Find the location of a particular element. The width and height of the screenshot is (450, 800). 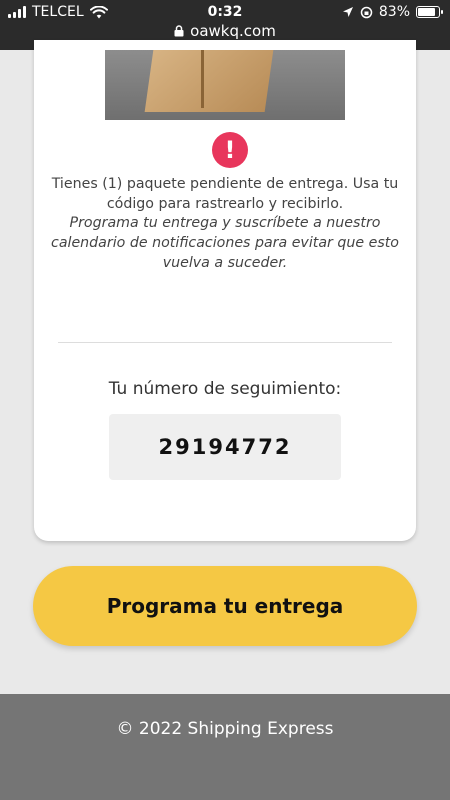

tracking-label: Tu número de seguimiento: is located at coordinates (225, 389).